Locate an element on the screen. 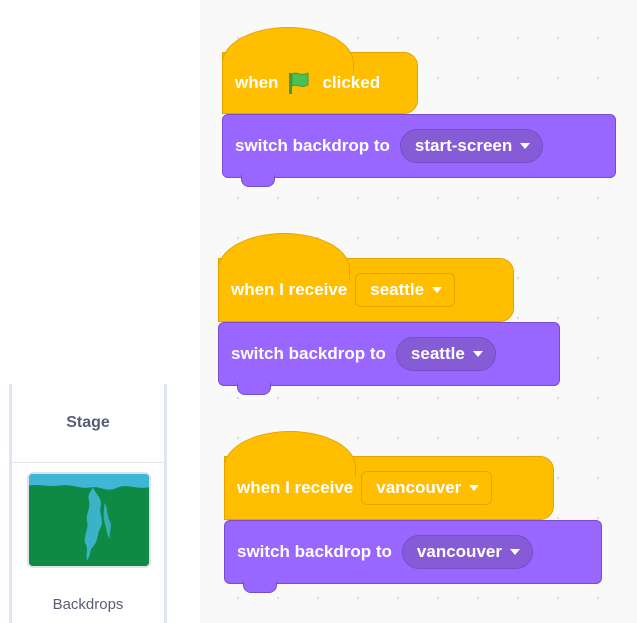 The image size is (637, 623). stage-title: Stage is located at coordinates (88, 423).